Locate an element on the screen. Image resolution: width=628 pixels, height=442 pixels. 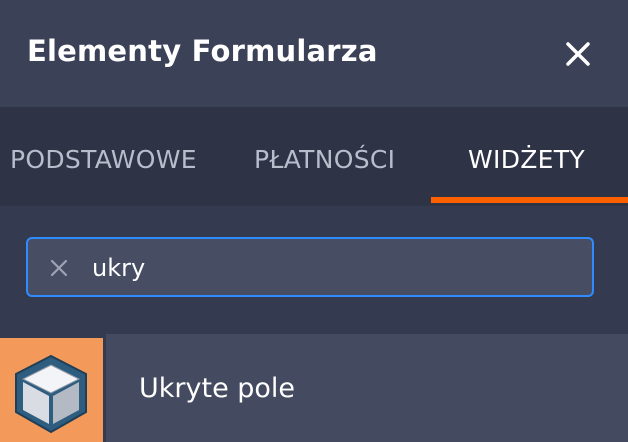
tab-label: PODSTAWOWE is located at coordinates (103, 159).